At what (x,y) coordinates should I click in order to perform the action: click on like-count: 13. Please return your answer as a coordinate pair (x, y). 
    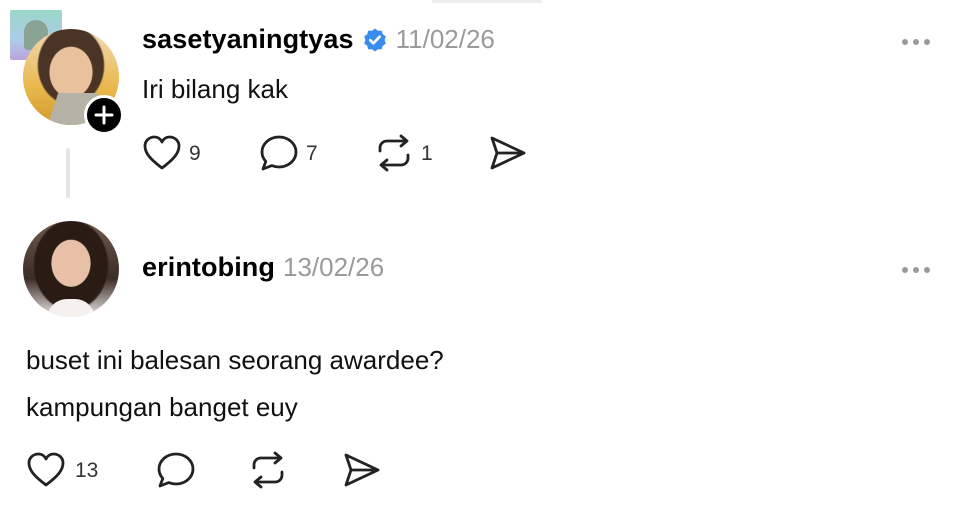
    Looking at the image, I should click on (87, 470).